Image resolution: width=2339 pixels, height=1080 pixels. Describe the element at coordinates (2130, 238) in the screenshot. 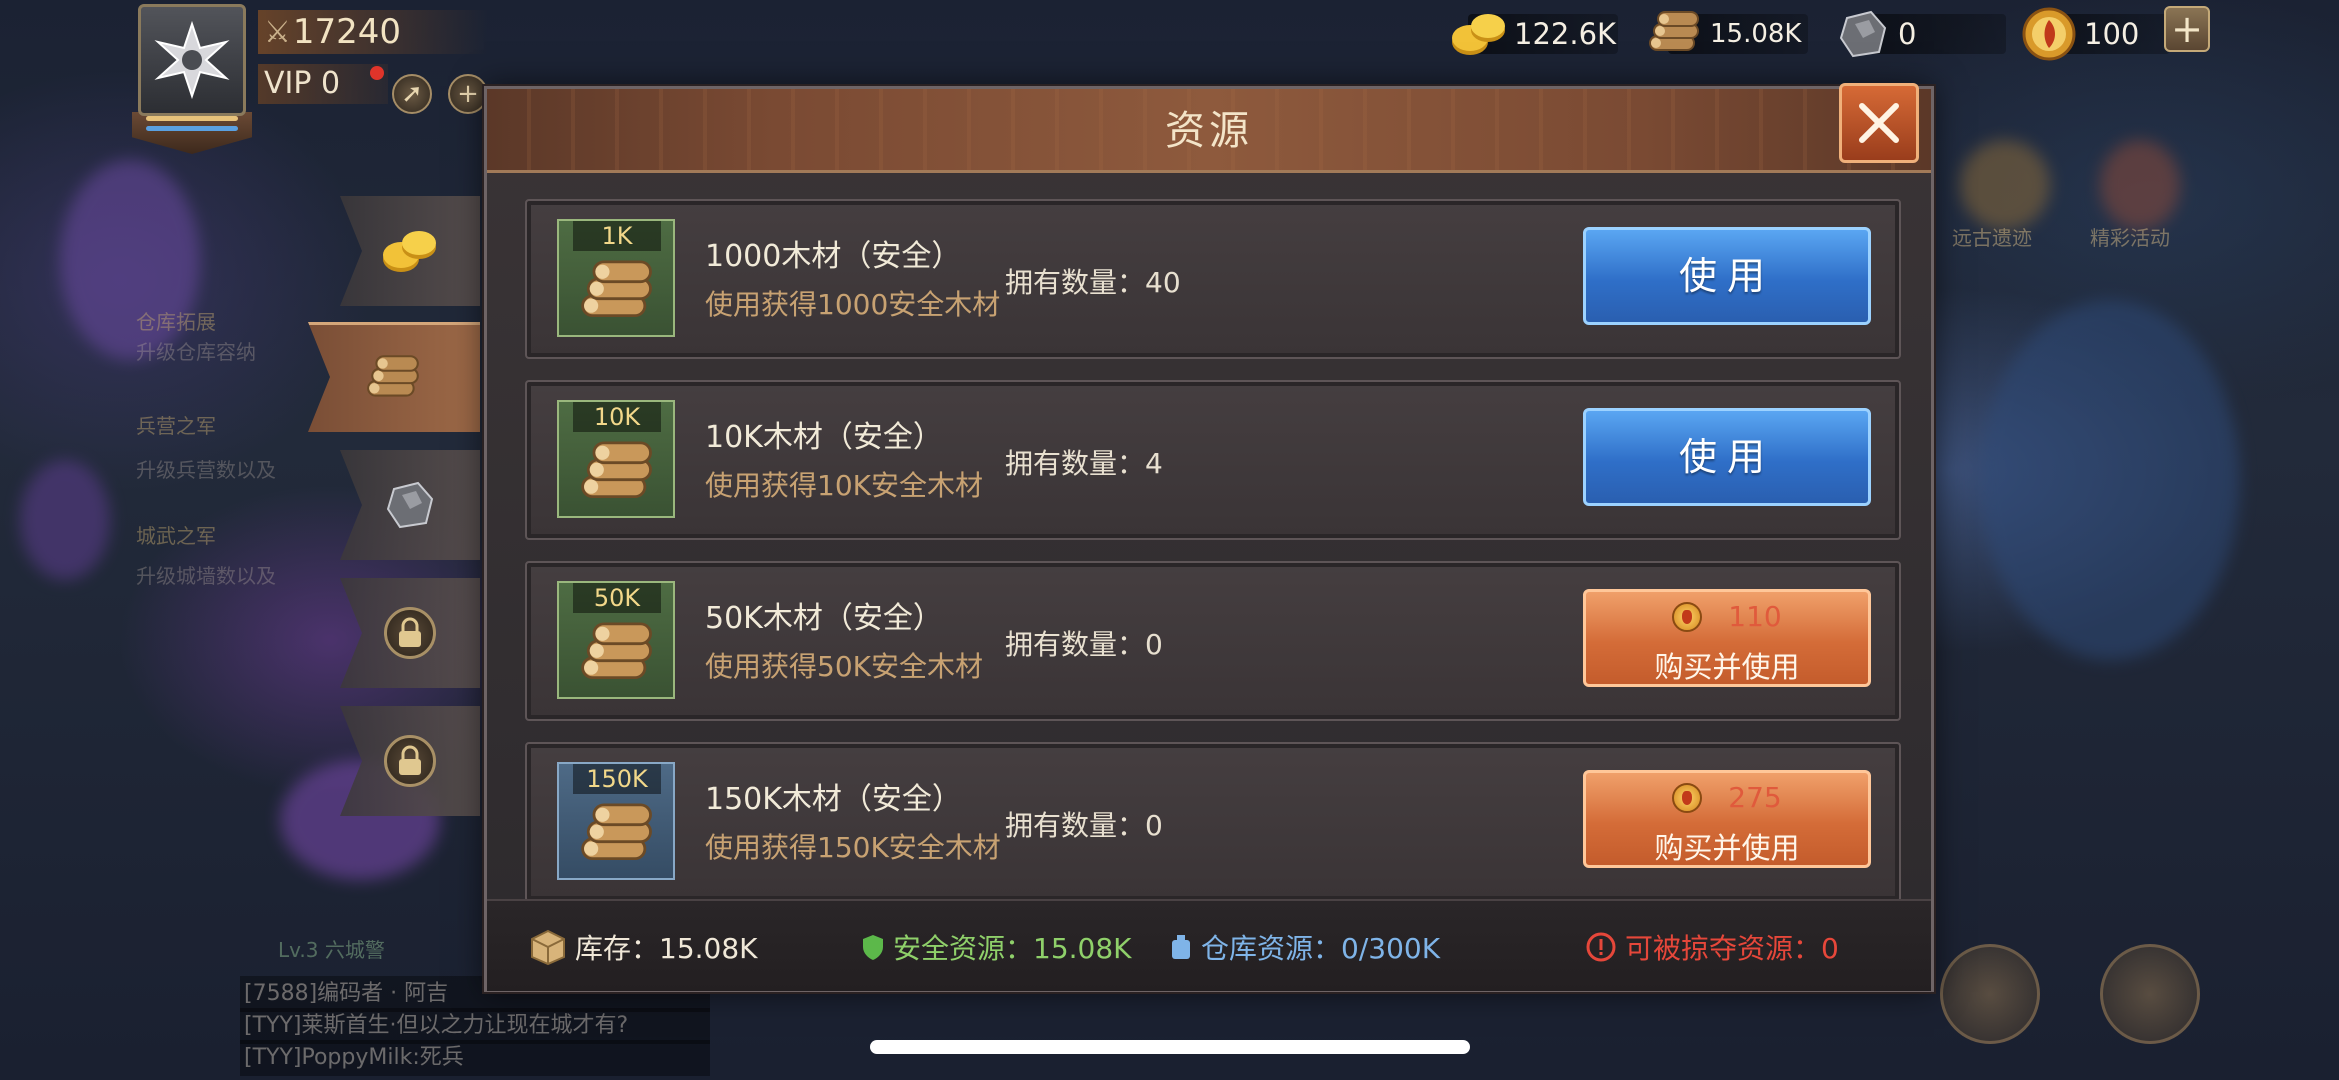

I see `background-label: 精彩活动` at that location.